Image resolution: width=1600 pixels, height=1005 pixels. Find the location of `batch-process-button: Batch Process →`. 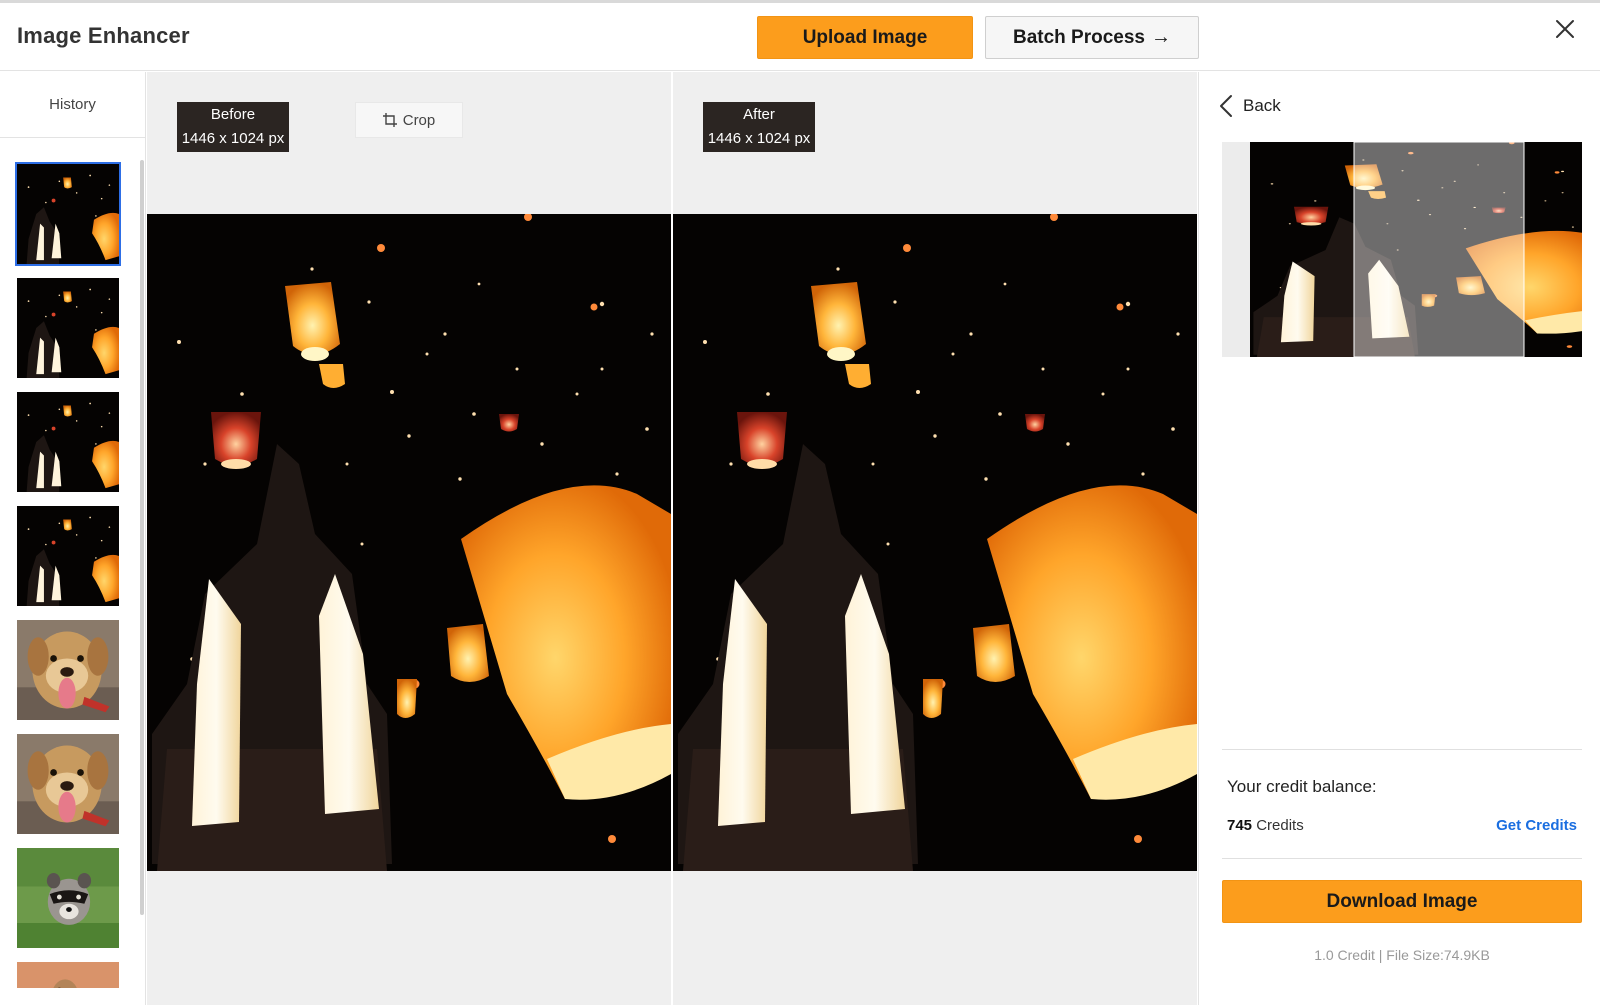

batch-process-button: Batch Process → is located at coordinates (1092, 37).